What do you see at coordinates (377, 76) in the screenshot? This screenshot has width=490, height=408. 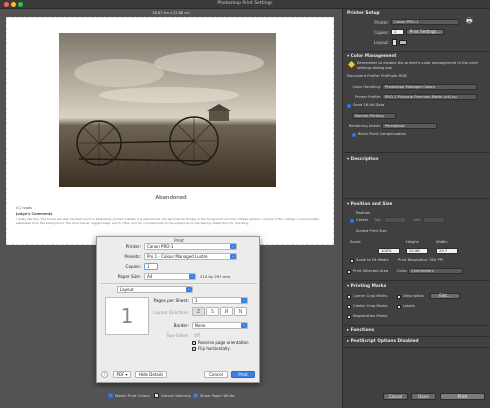 I see `document-profile: Document Profile: ProPhoto RGB` at bounding box center [377, 76].